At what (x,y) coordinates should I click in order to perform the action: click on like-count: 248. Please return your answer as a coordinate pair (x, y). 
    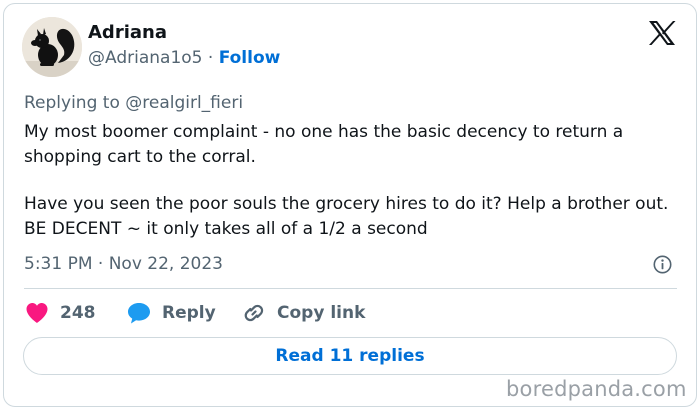
    Looking at the image, I should click on (78, 313).